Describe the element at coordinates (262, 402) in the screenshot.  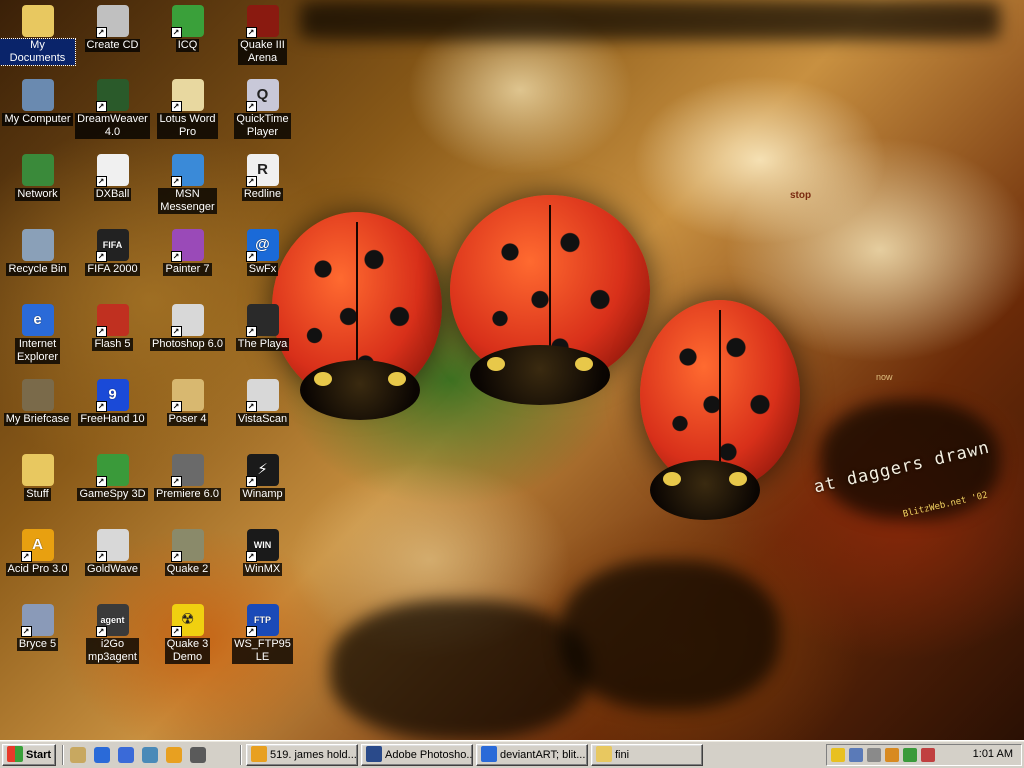
I see `desktop-icon-vistascan: ↗ VistaScan` at that location.